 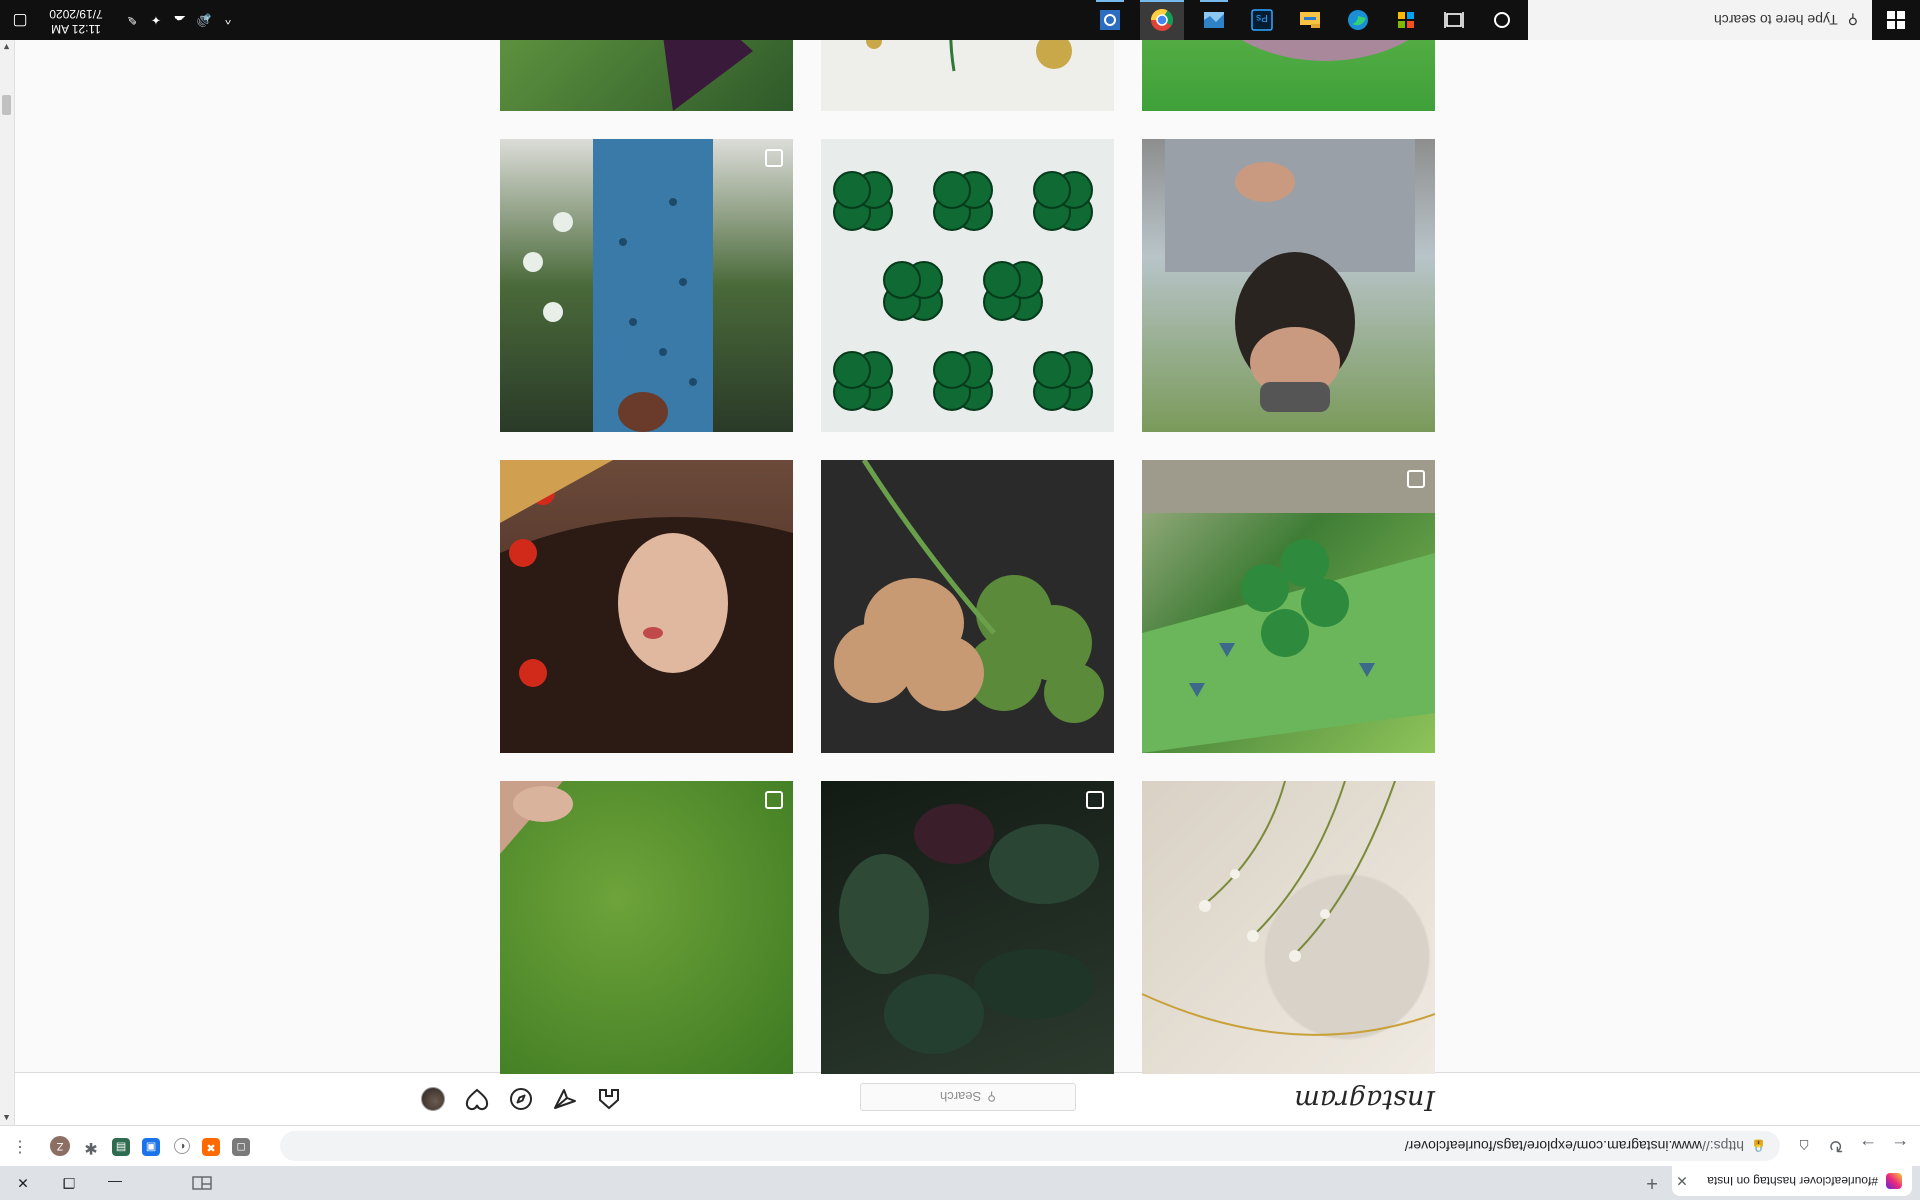 I want to click on photos-app-icon, so click(x=1214, y=17).